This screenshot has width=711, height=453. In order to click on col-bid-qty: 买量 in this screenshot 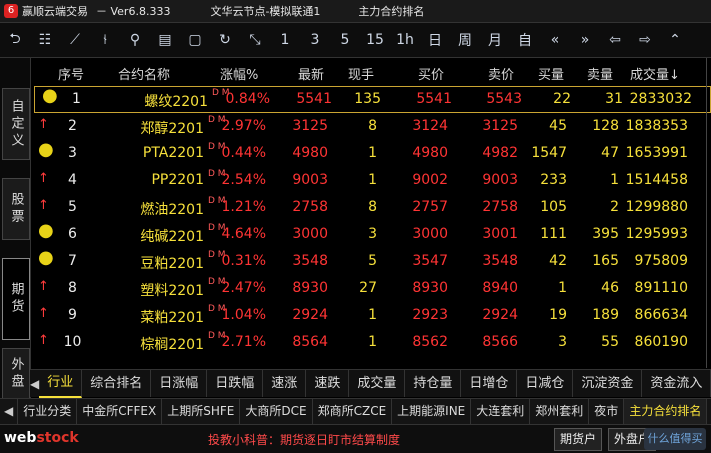, I will do `click(551, 73)`.